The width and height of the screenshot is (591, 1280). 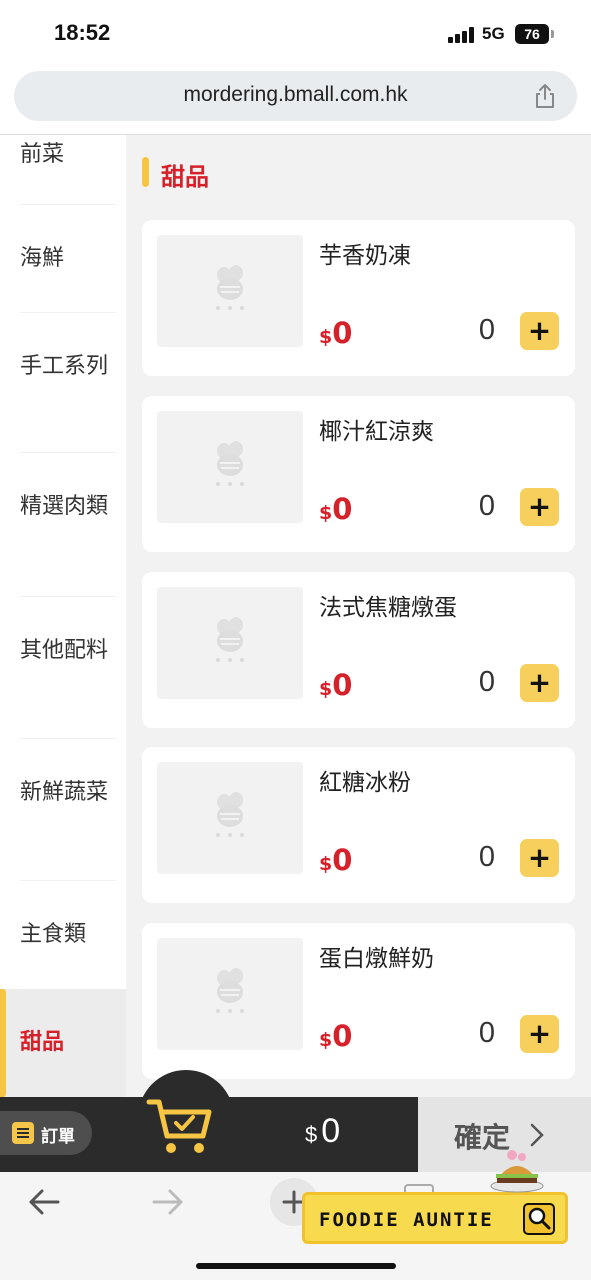 What do you see at coordinates (63, 810) in the screenshot?
I see `sidebar-item-vegetables: 新鮮蔬菜` at bounding box center [63, 810].